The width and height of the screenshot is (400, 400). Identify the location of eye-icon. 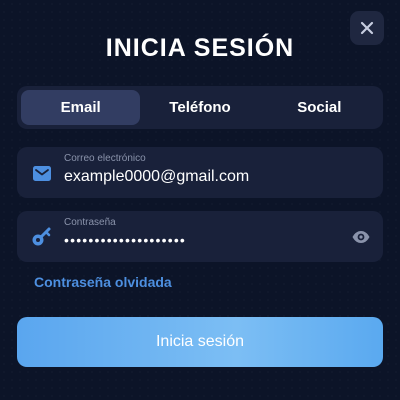
(361, 237).